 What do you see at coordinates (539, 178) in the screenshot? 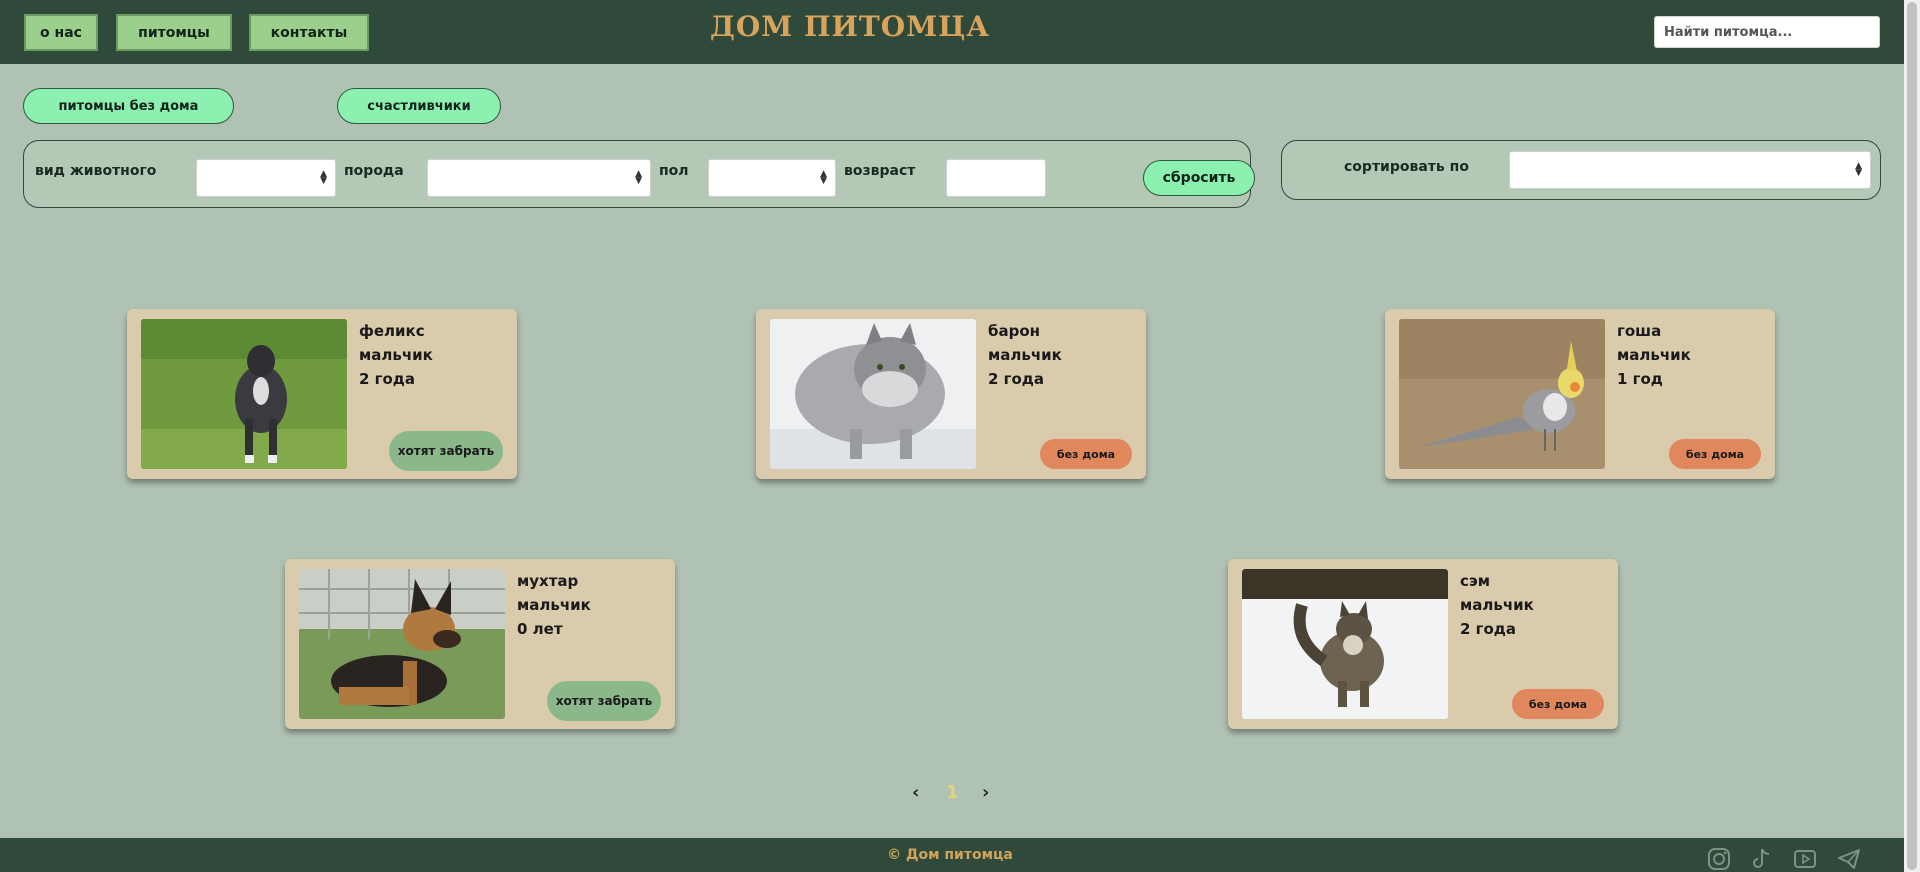
I see `breed-select: ▲ ▼` at bounding box center [539, 178].